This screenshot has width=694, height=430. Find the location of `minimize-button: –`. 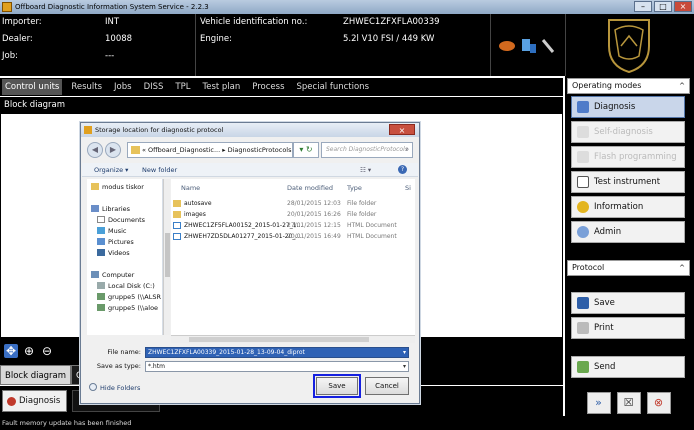

minimize-button: – is located at coordinates (643, 6).